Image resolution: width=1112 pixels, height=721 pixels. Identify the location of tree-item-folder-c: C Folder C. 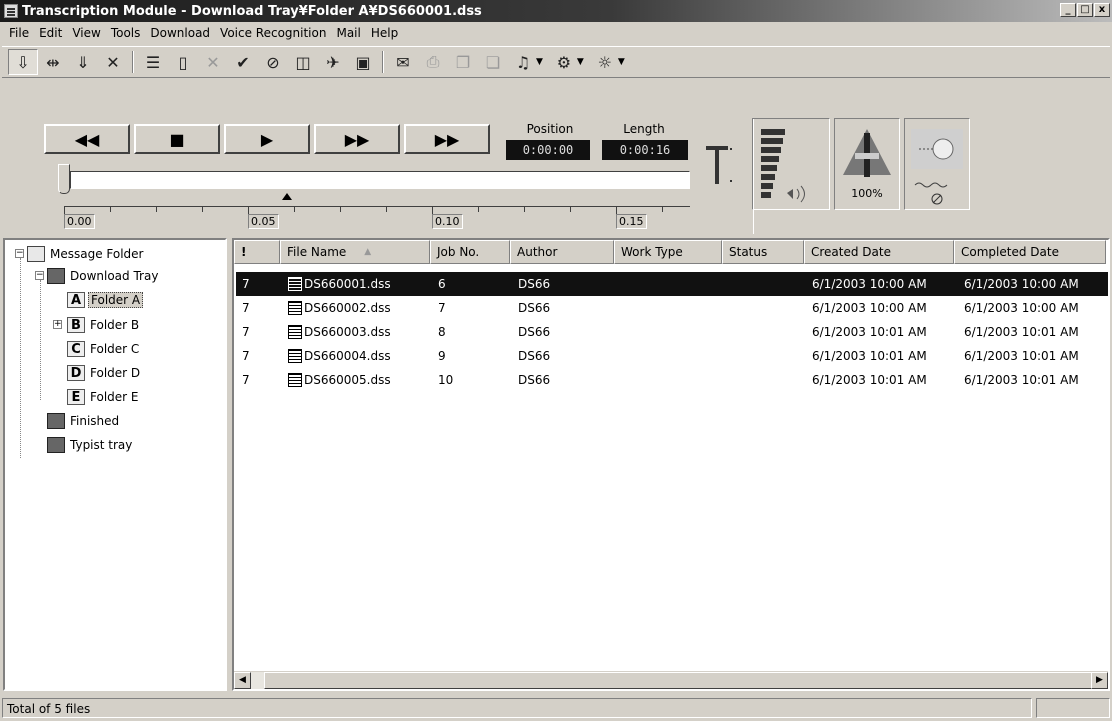
(104, 349).